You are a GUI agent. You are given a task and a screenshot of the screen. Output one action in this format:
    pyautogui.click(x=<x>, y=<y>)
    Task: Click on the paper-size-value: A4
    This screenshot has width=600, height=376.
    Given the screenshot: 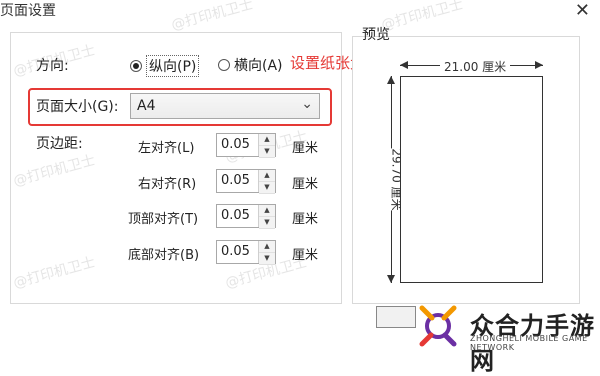 What is the action you would take?
    pyautogui.click(x=146, y=106)
    